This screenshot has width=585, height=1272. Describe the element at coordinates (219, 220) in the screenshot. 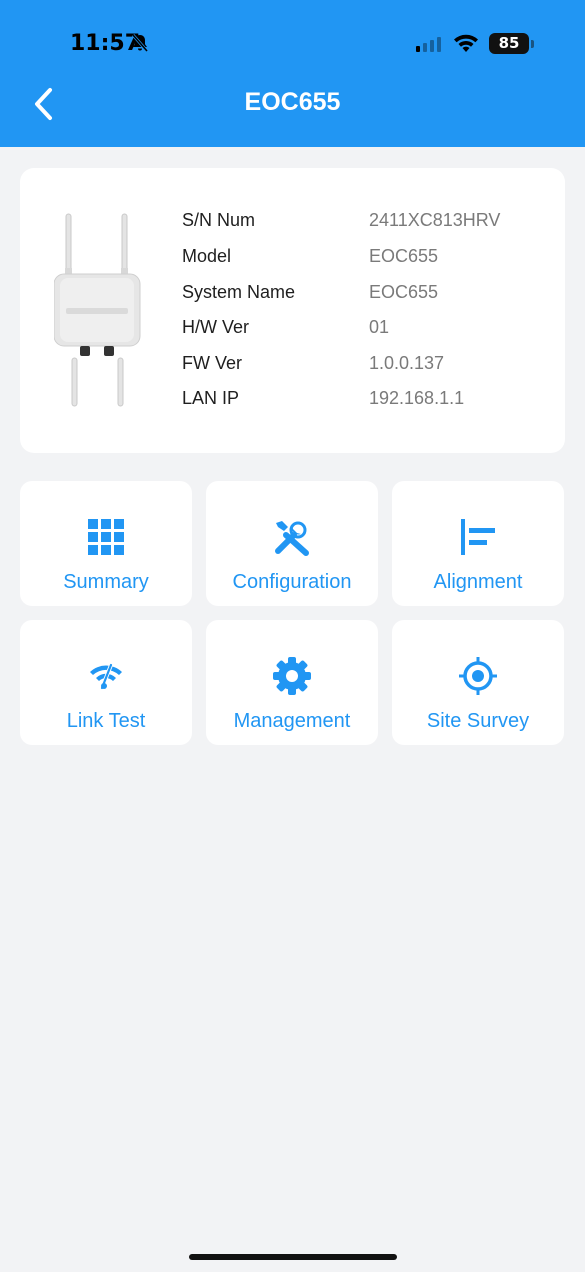

I see `info-label: S/N Num` at that location.